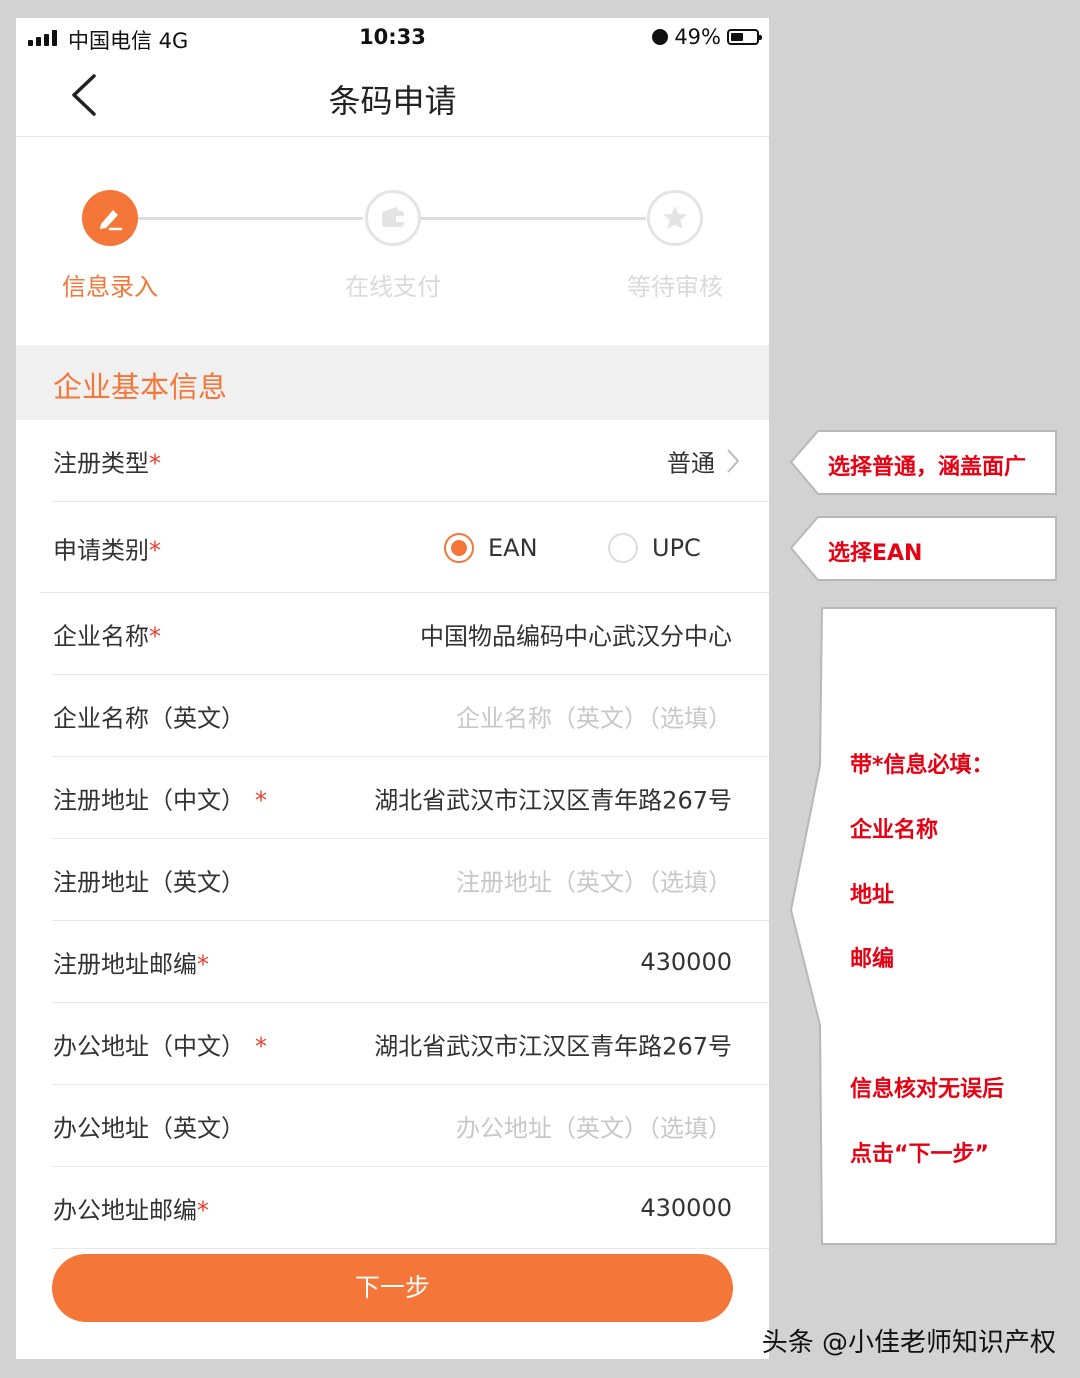  I want to click on reg-addr-cn-field: 湖北省武汉市江汉区青年路267号, so click(553, 798).